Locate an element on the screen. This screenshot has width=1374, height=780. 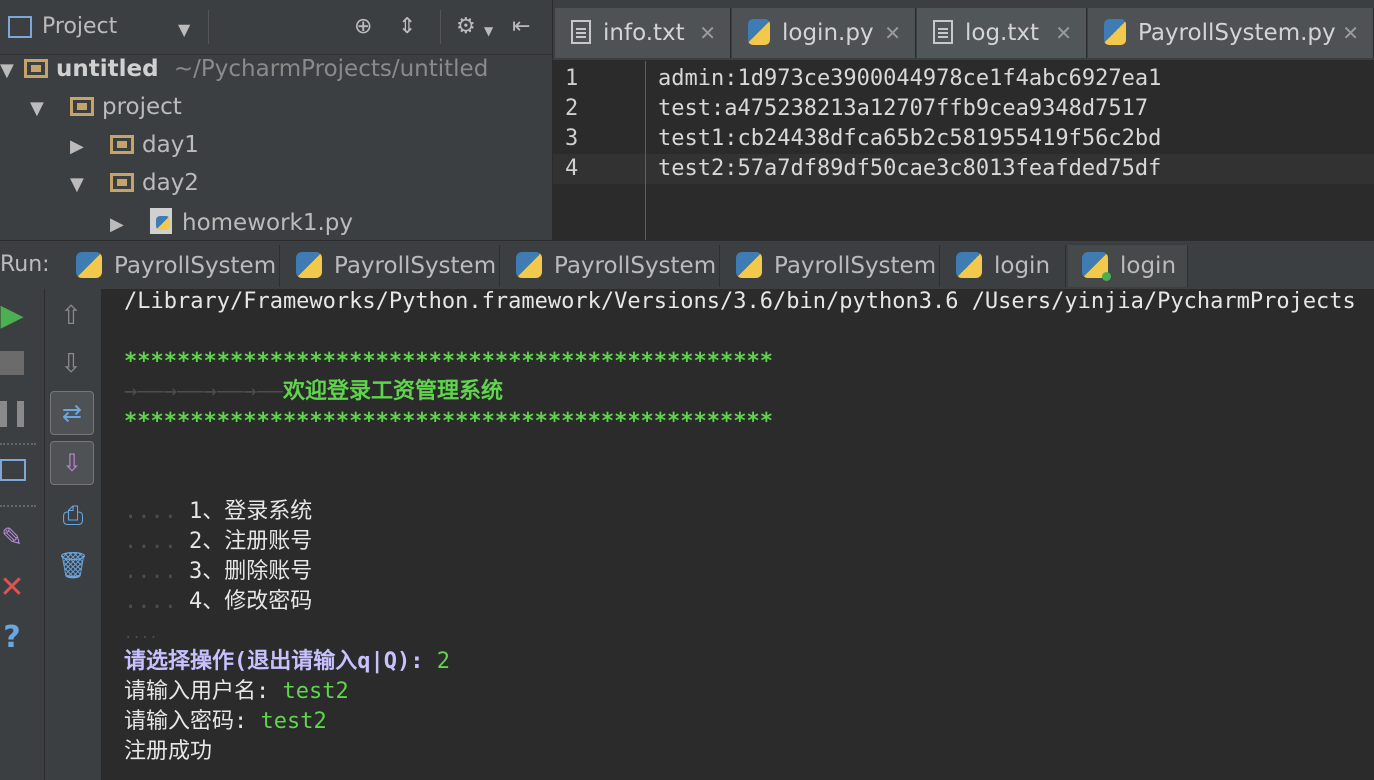
console-welcome-line: →——→——→——→——欢迎登录工资管理系统 is located at coordinates (313, 392).